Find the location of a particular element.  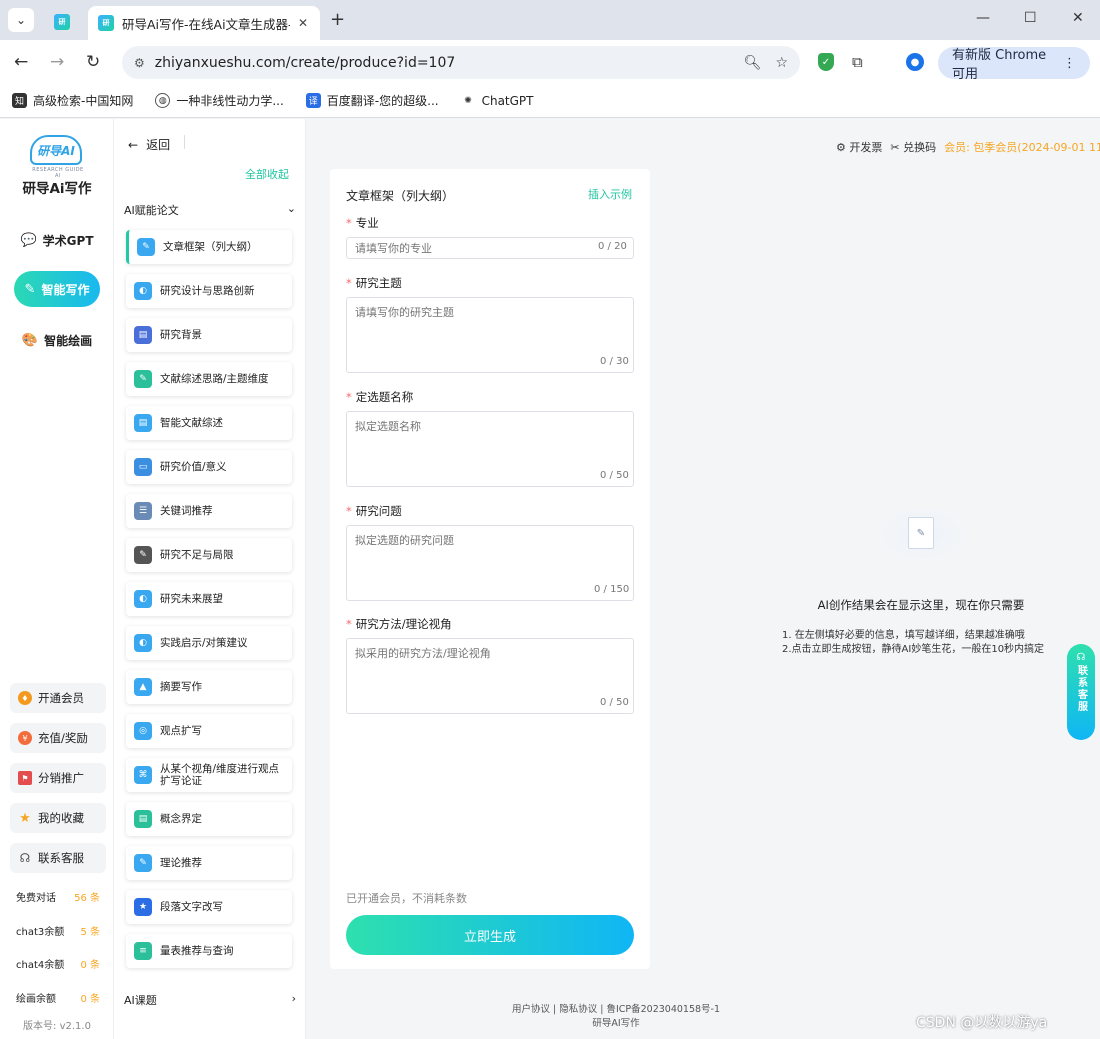

chrome-update-button: 有新版 Chrome 可用 ⋮ is located at coordinates (1014, 64).